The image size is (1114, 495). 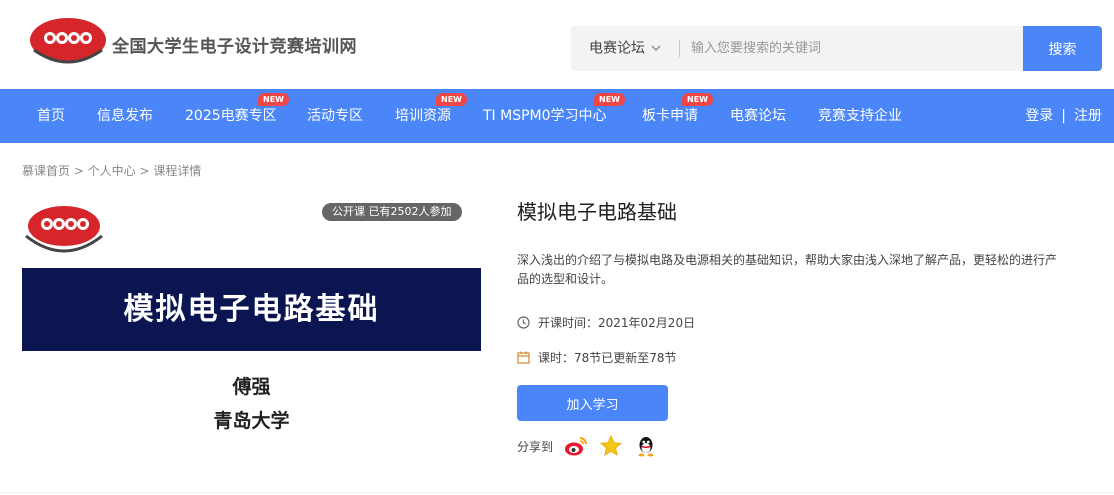 What do you see at coordinates (231, 116) in the screenshot?
I see `nav-item-label: 2025电赛专区` at bounding box center [231, 116].